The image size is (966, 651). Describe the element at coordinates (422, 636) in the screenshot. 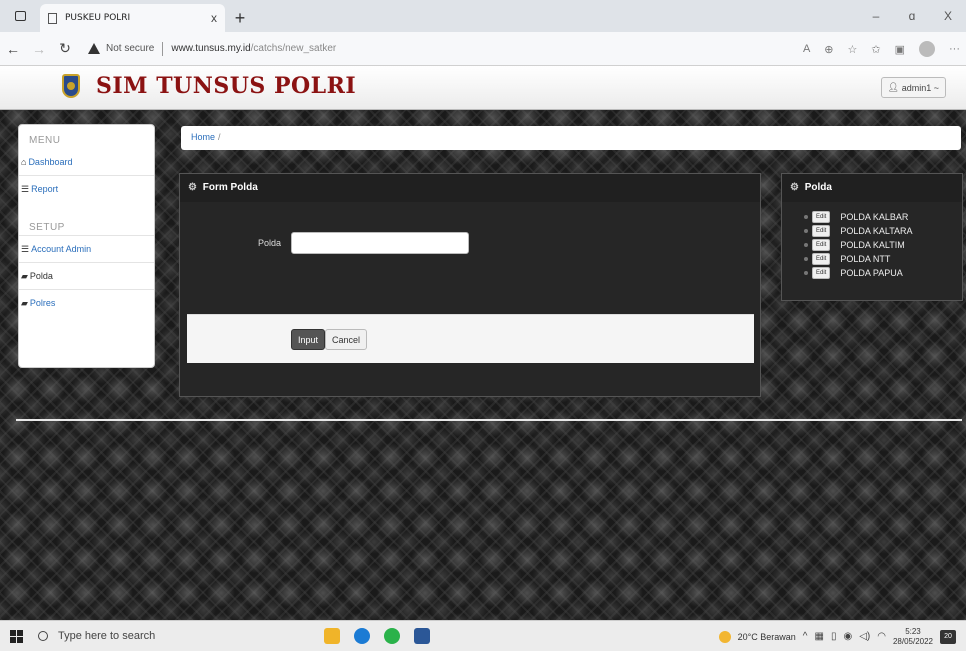

I see `word-icon` at that location.